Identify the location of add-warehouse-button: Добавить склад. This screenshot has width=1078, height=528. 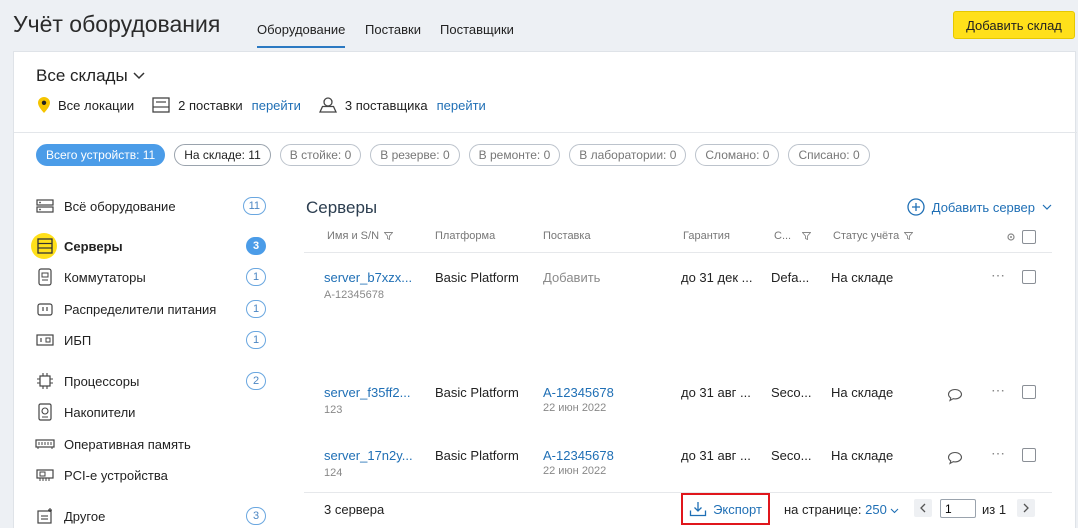
(1014, 25).